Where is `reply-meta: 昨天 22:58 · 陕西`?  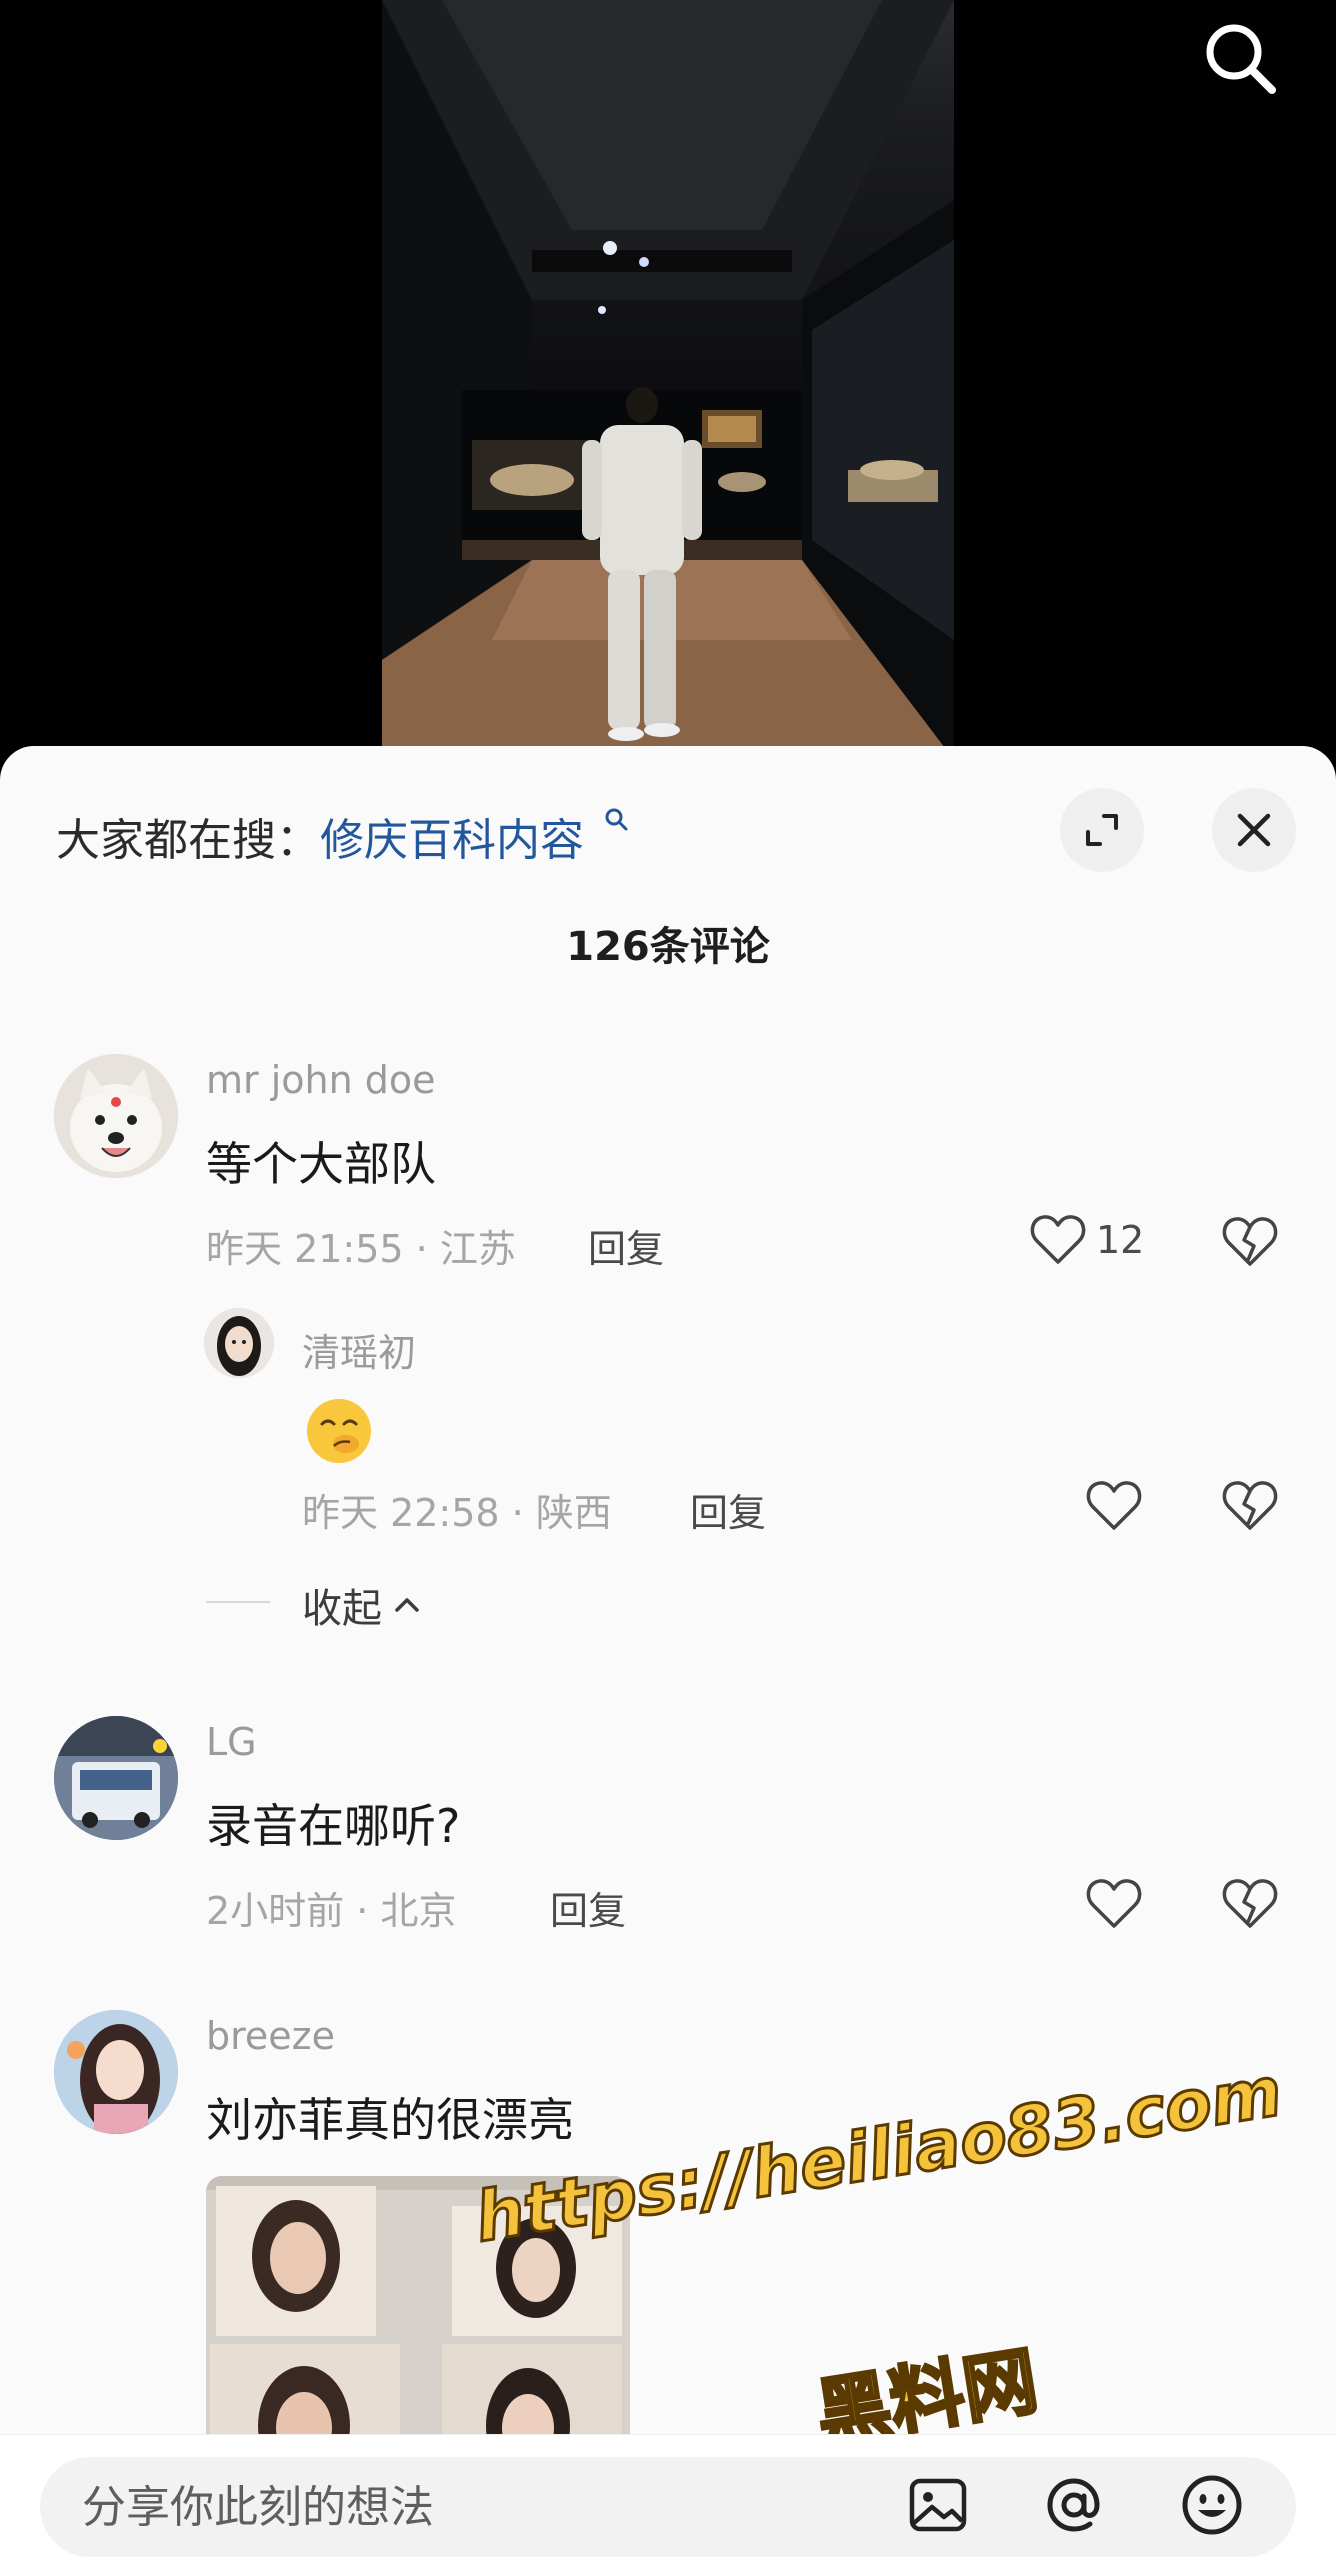
reply-meta: 昨天 22:58 · 陕西 is located at coordinates (457, 1513).